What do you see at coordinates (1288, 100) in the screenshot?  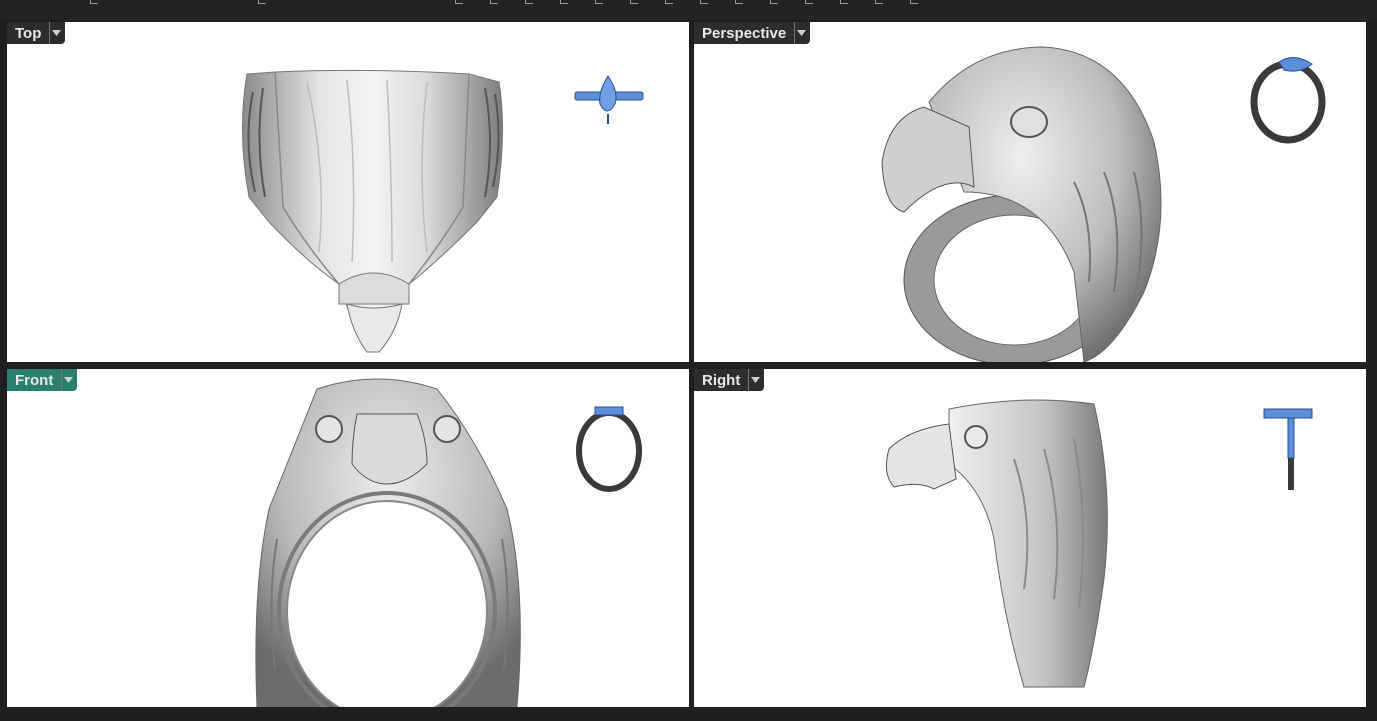 I see `mini-ring-perspective-view` at bounding box center [1288, 100].